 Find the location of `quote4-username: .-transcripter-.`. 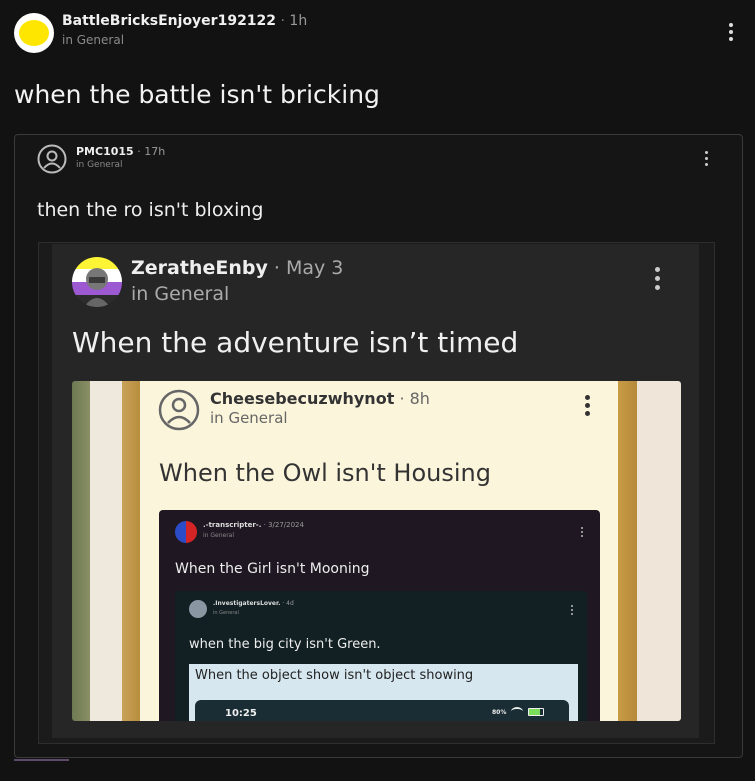

quote4-username: .-transcripter-. is located at coordinates (232, 525).